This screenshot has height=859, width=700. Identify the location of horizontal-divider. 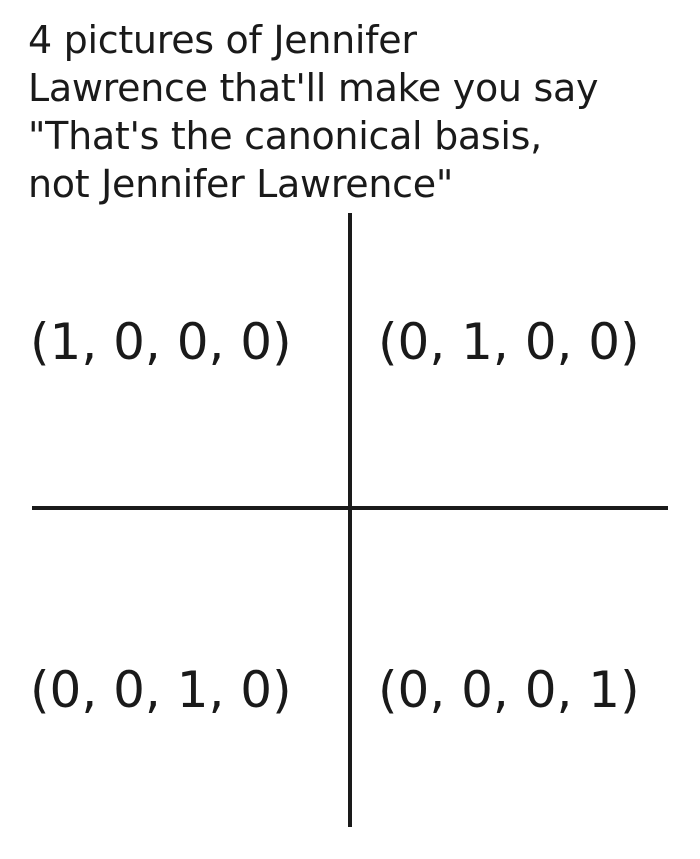
(350, 508).